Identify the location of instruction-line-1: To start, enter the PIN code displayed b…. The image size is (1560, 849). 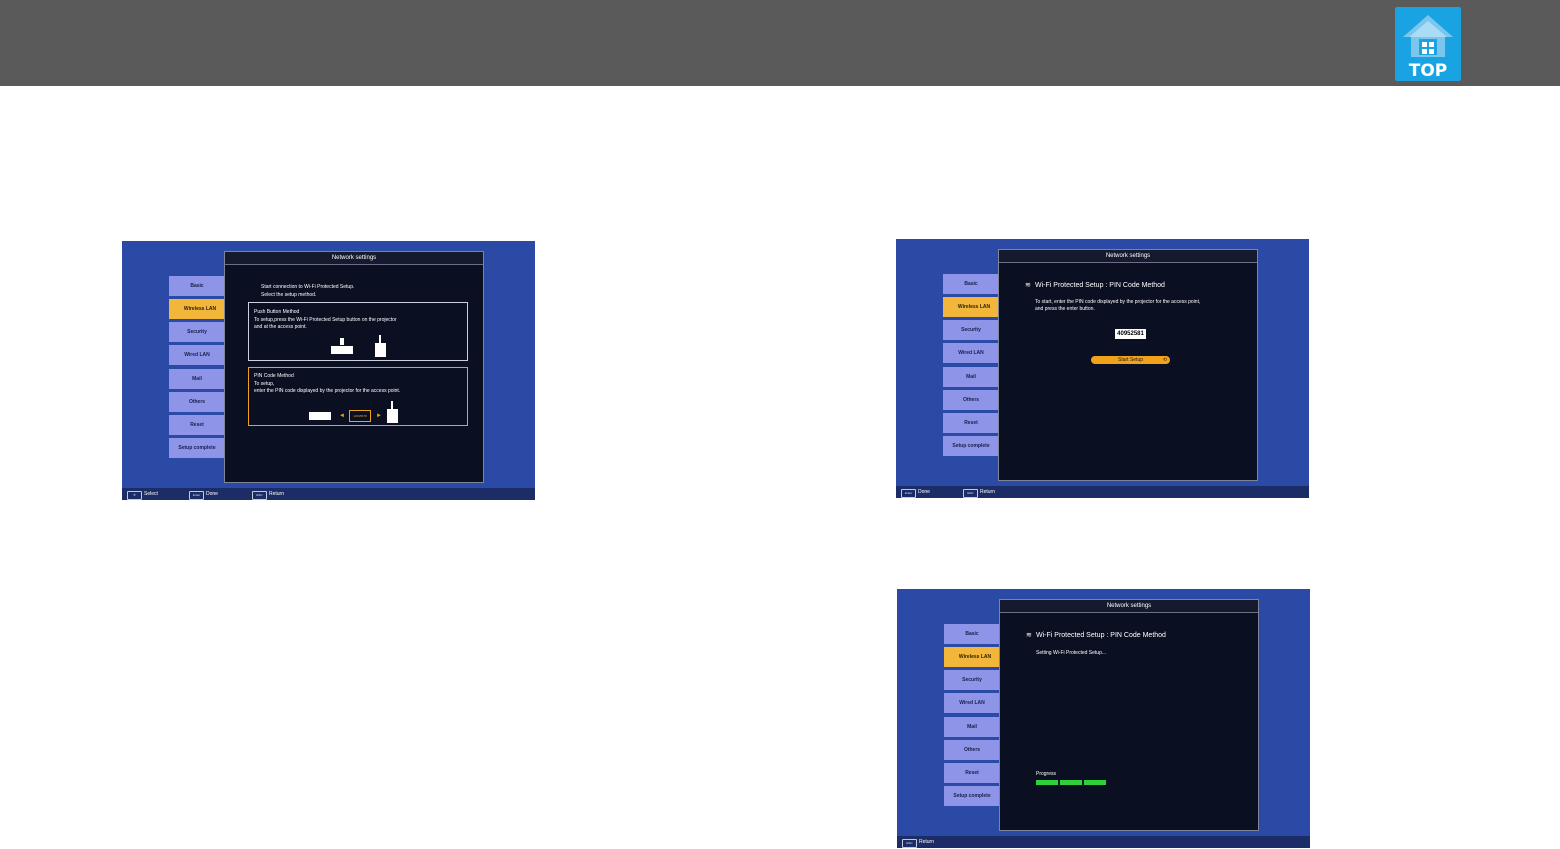
(1118, 302).